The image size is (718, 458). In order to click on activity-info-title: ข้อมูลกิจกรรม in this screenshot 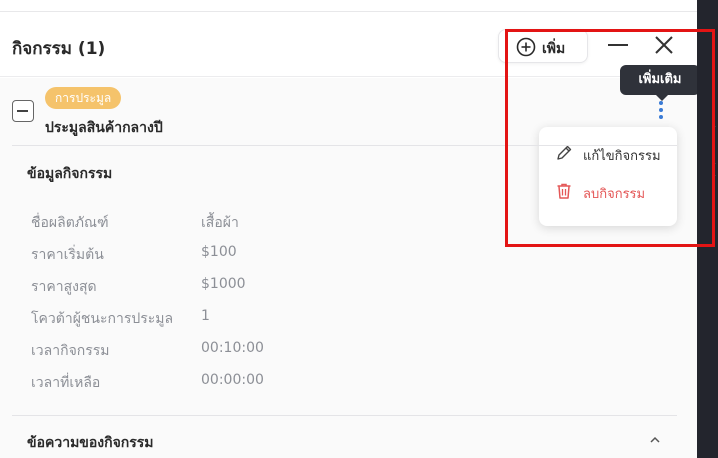, I will do `click(70, 174)`.